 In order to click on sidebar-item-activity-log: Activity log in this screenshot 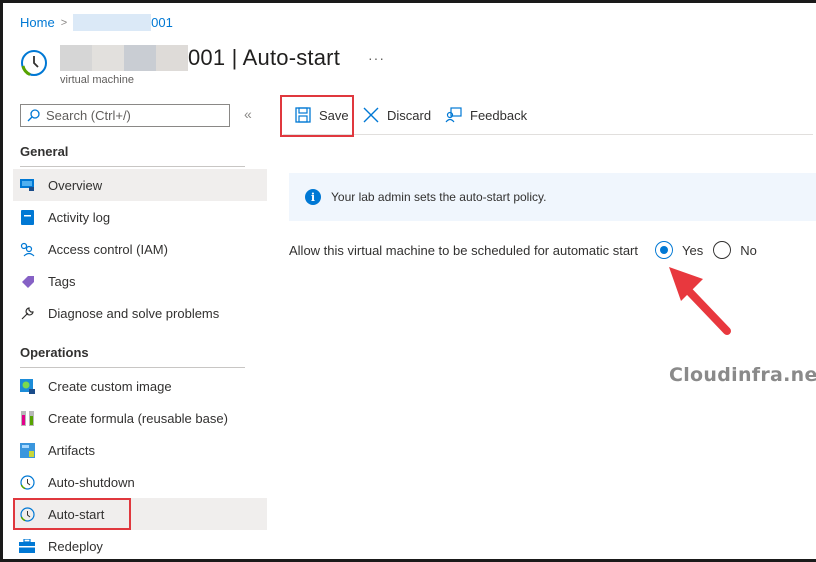, I will do `click(140, 217)`.